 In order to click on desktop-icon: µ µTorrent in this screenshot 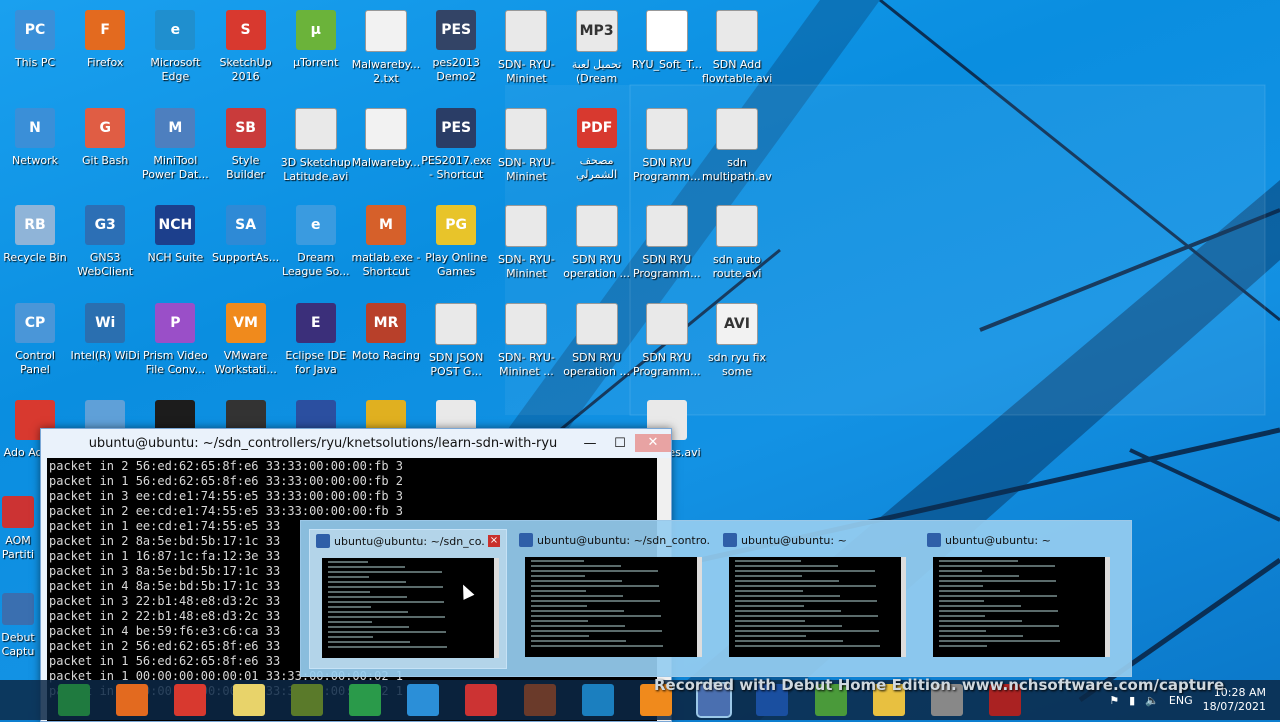, I will do `click(316, 49)`.